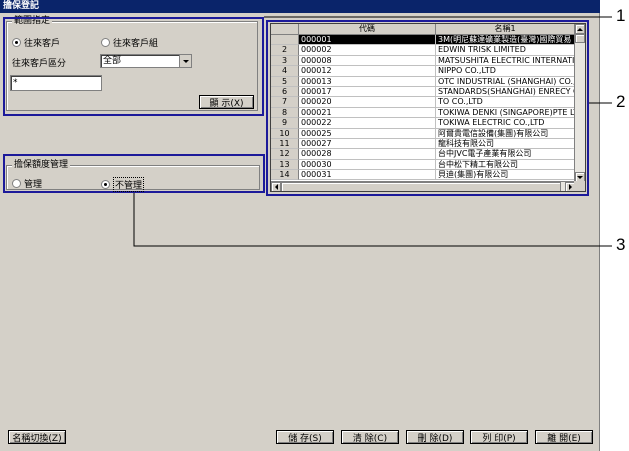 This screenshot has height=451, width=629. Describe the element at coordinates (367, 50) in the screenshot. I see `cell-code: 000002` at that location.